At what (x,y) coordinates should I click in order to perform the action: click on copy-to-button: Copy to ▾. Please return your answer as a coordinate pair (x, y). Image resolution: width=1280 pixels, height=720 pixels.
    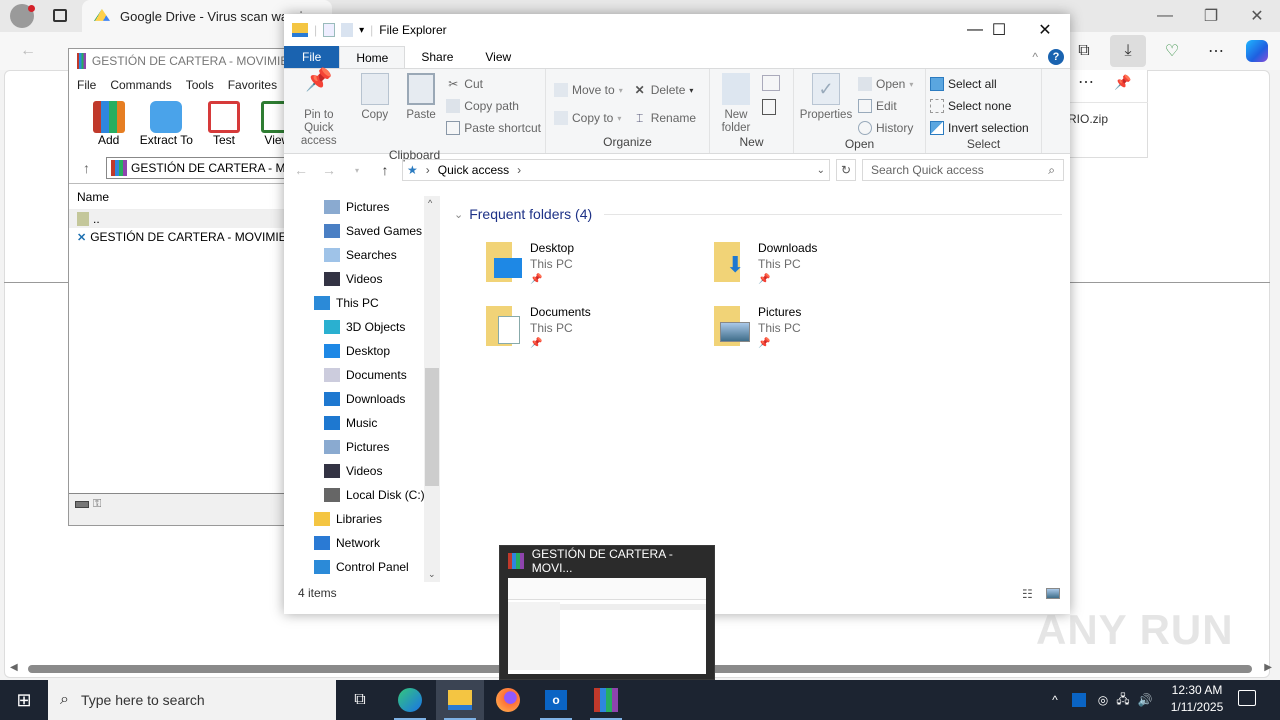
    Looking at the image, I should click on (588, 118).